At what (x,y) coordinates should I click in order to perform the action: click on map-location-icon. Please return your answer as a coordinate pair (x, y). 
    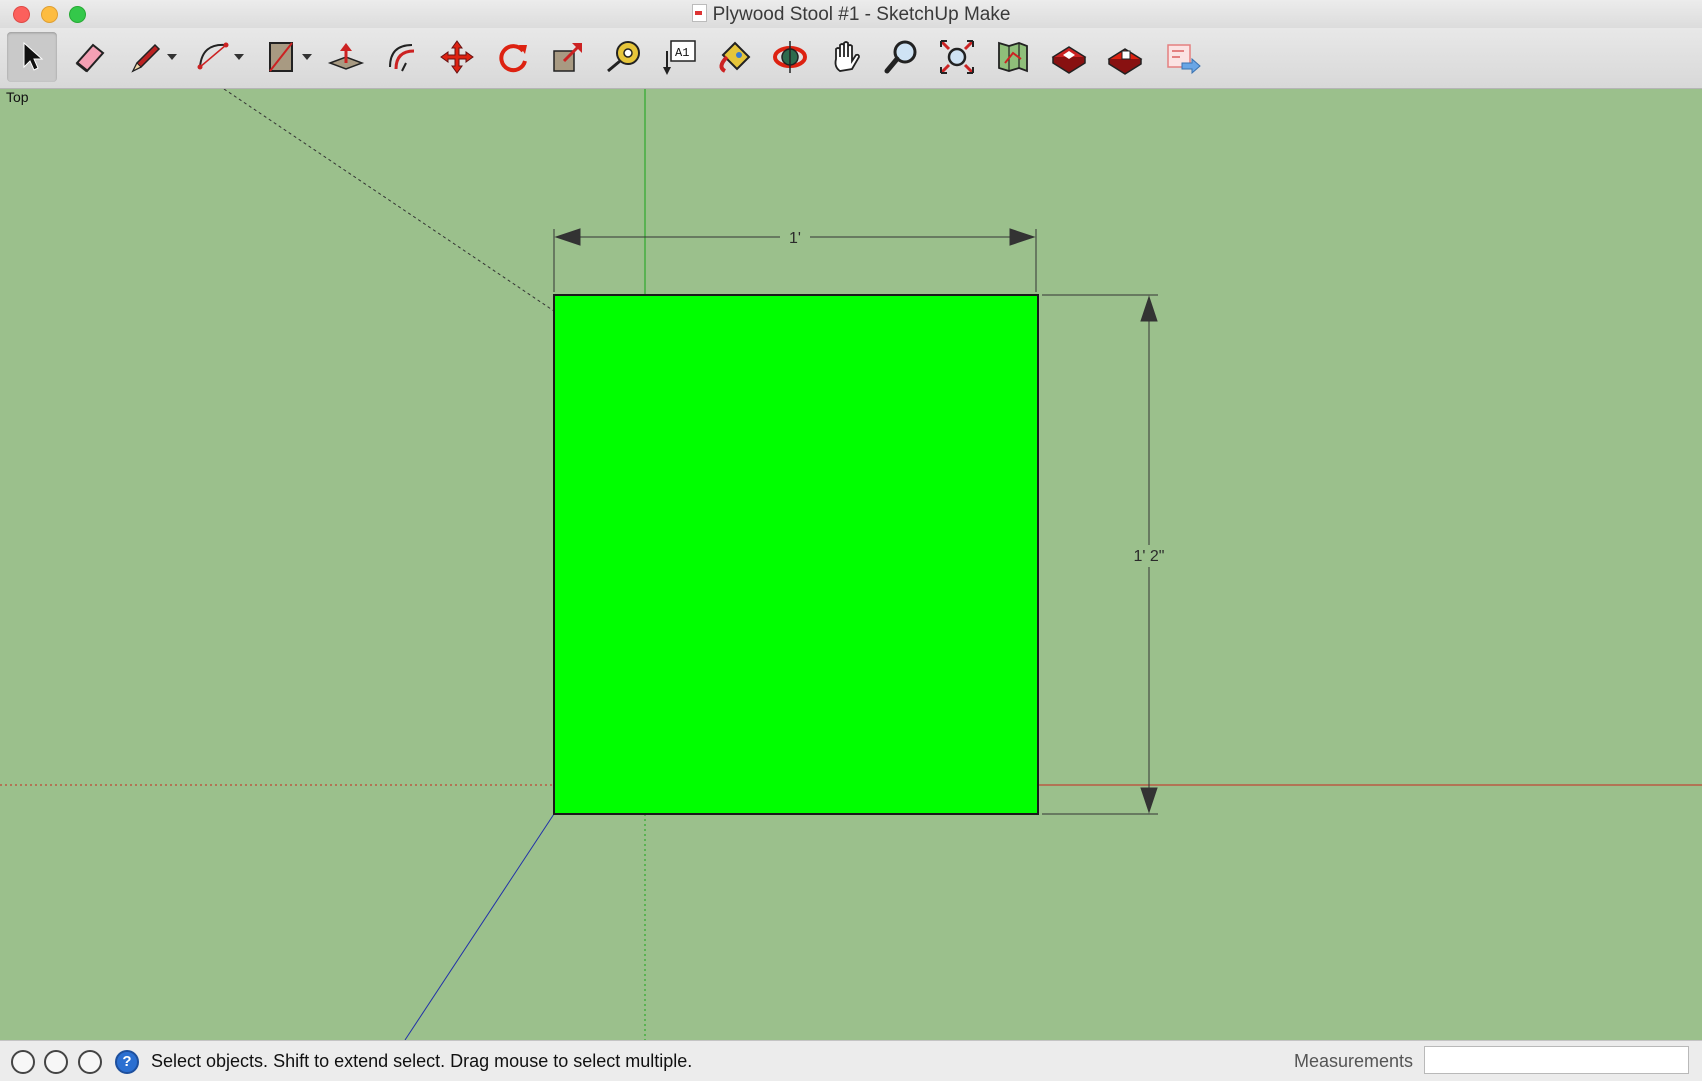
    Looking at the image, I should click on (1013, 57).